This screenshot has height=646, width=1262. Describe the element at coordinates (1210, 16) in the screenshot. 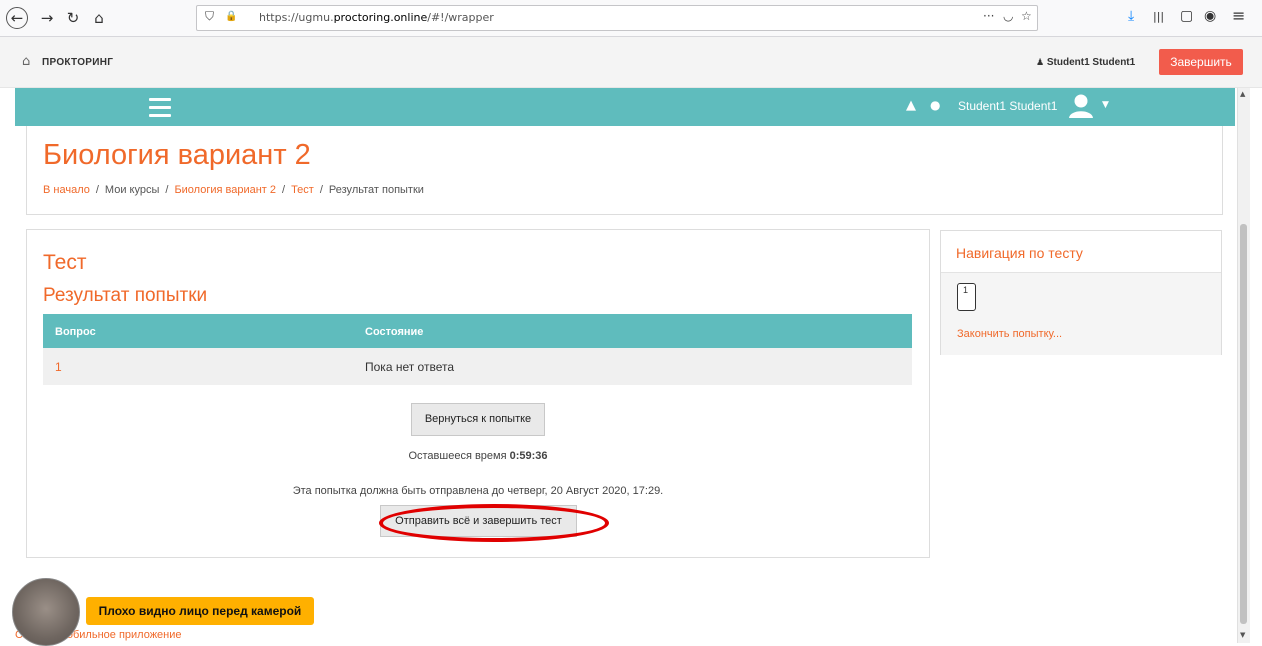

I see `account-icon: ◉` at that location.